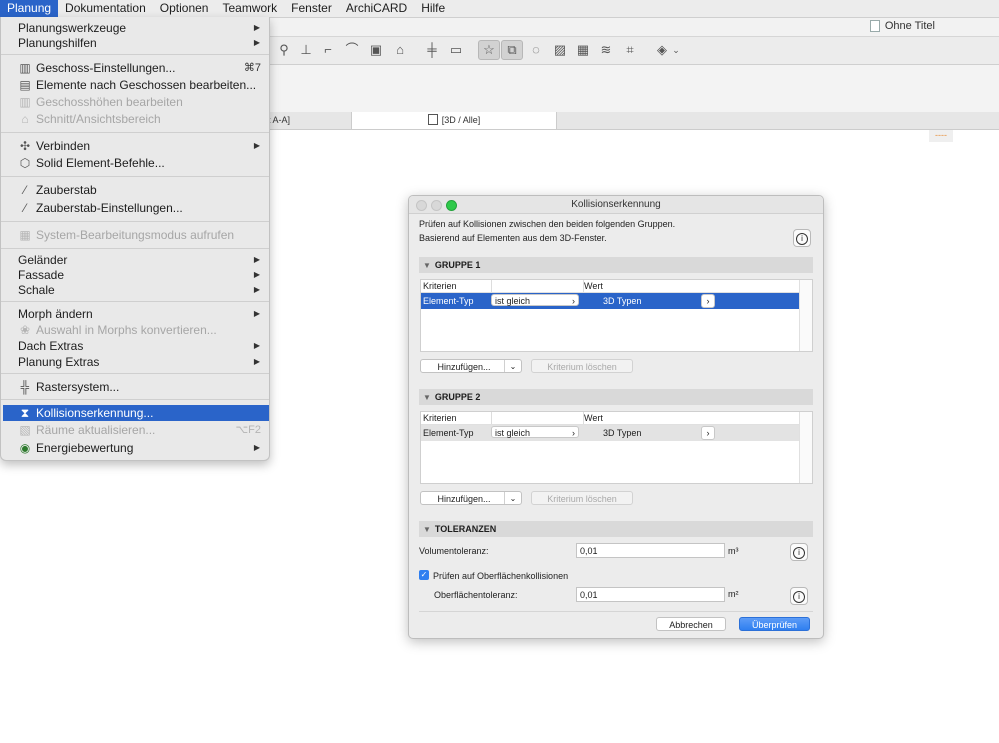  Describe the element at coordinates (471, 498) in the screenshot. I see `group2-add-button: Hinzufügen... ⌄` at that location.